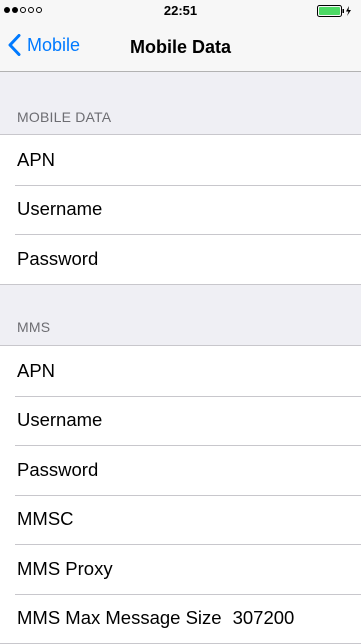  Describe the element at coordinates (180, 420) in the screenshot. I see `mms-username-field: Username` at that location.